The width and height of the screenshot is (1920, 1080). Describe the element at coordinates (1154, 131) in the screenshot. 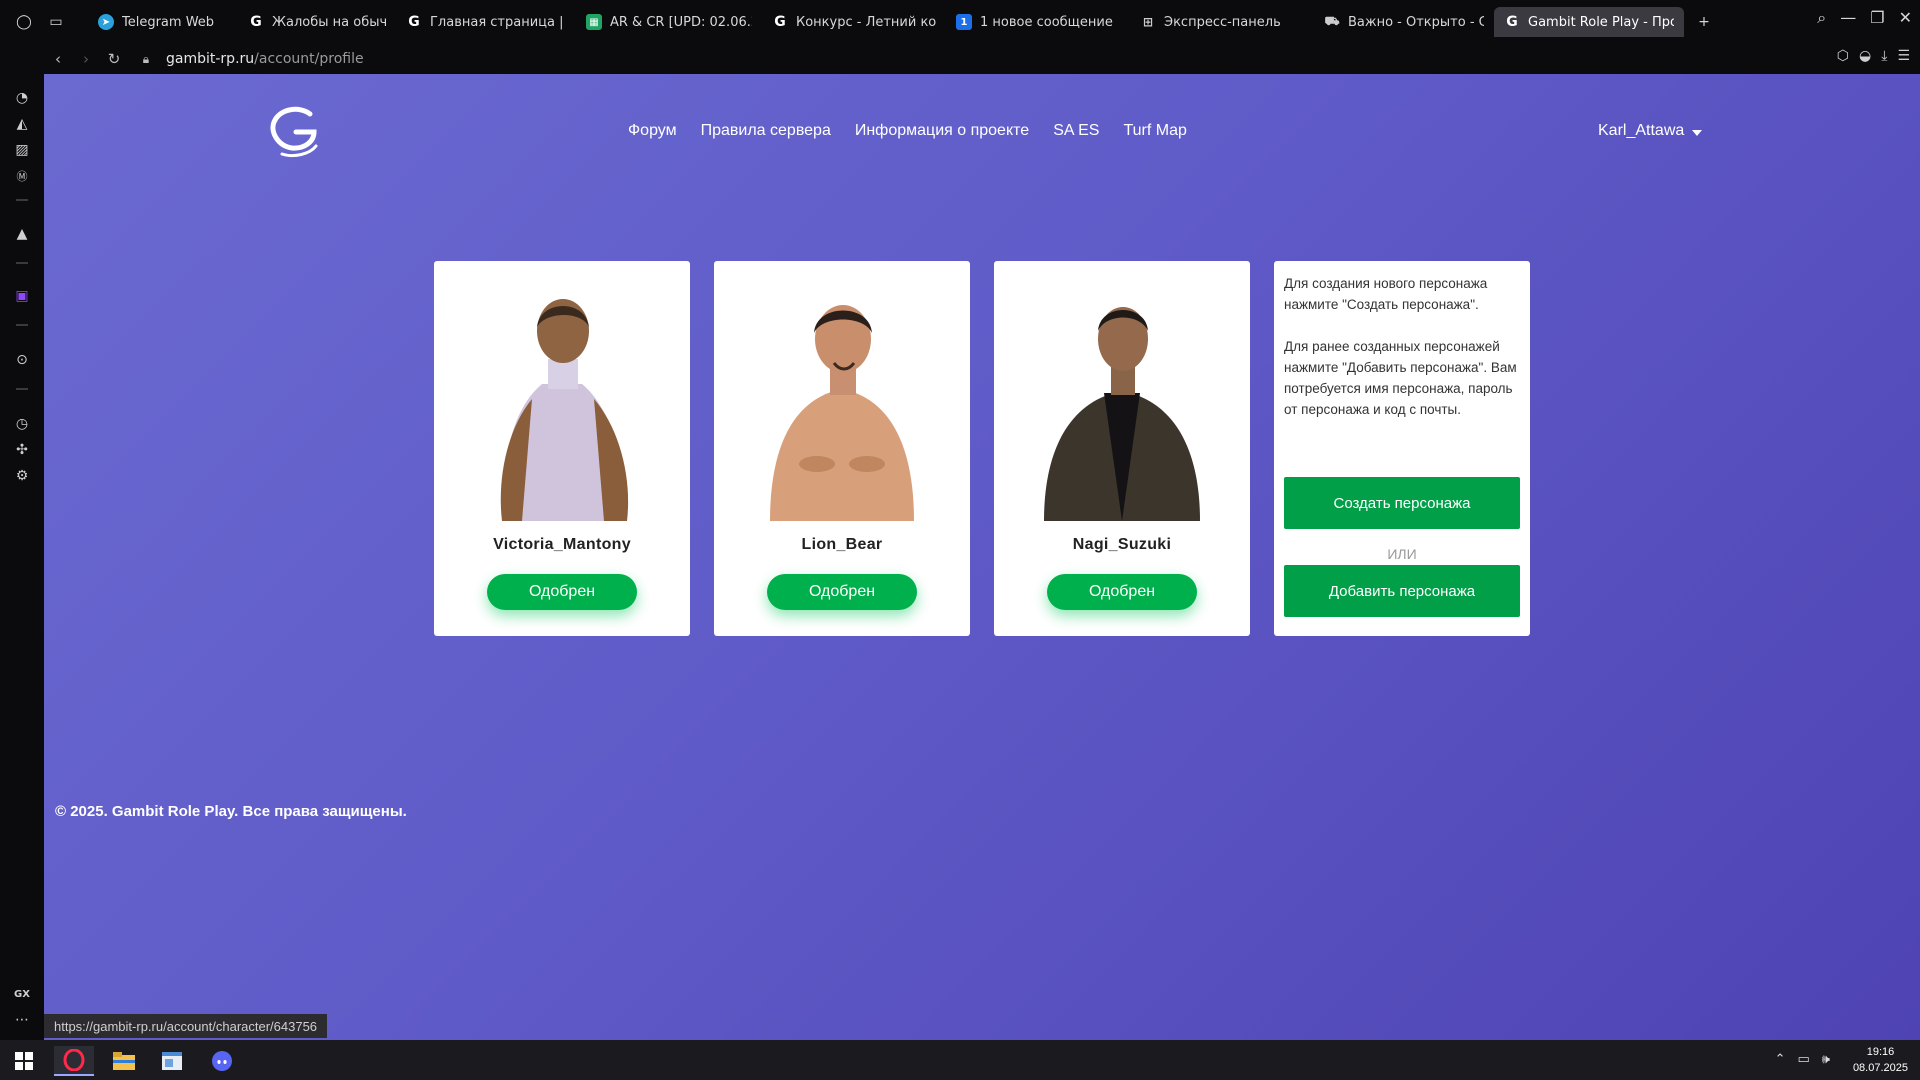

I see `nav-turf-map: Turf Map` at that location.